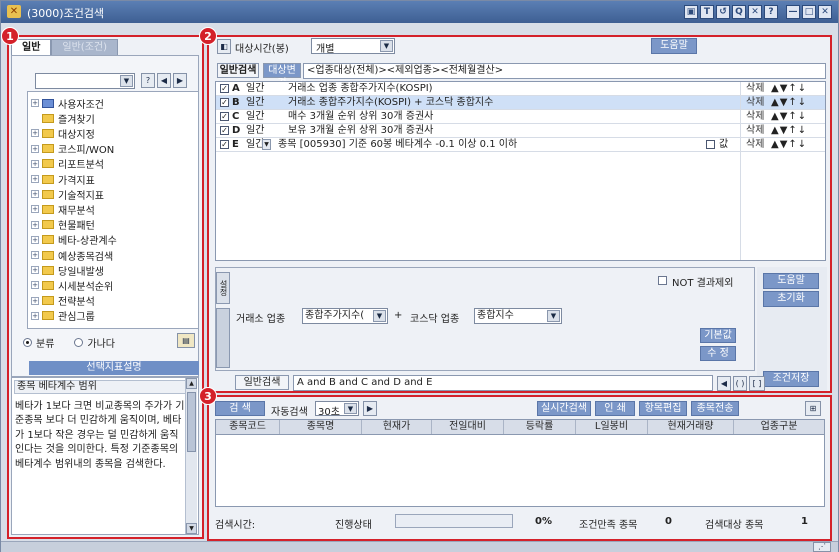 This screenshot has height=552, width=839. Describe the element at coordinates (10, 36) in the screenshot. I see `annotation-badge-1: 1` at that location.